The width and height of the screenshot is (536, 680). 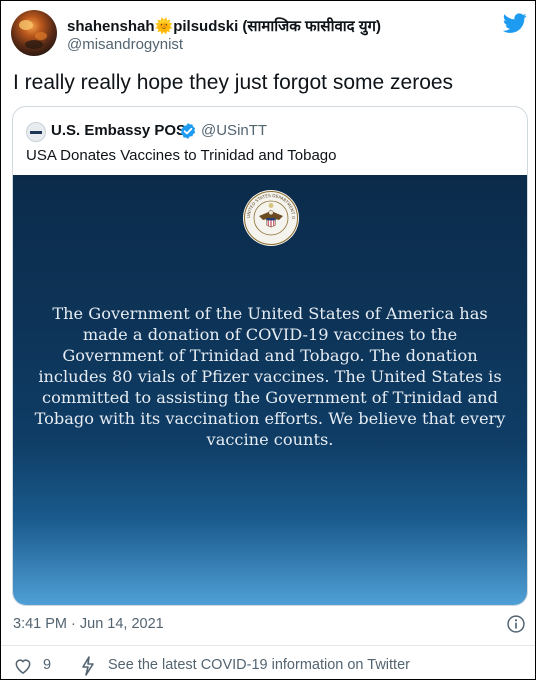 I want to click on quoted-author-name: U.S. Embassy POS, so click(x=118, y=130).